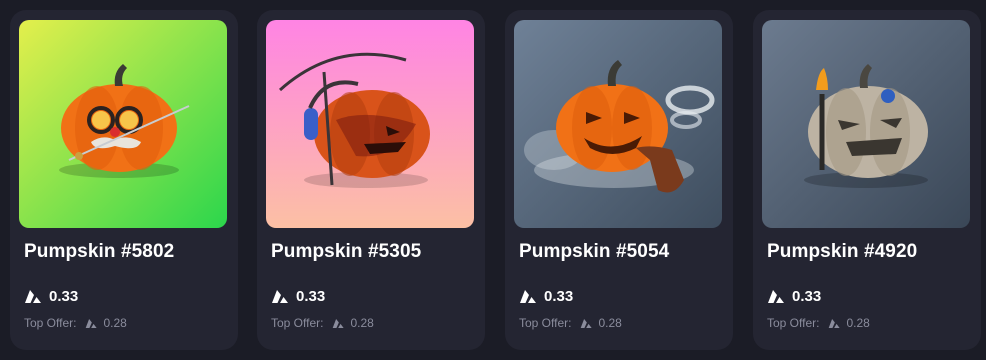 This screenshot has height=360, width=986. What do you see at coordinates (99, 252) in the screenshot?
I see `nft-title: Pumpskin #5802` at bounding box center [99, 252].